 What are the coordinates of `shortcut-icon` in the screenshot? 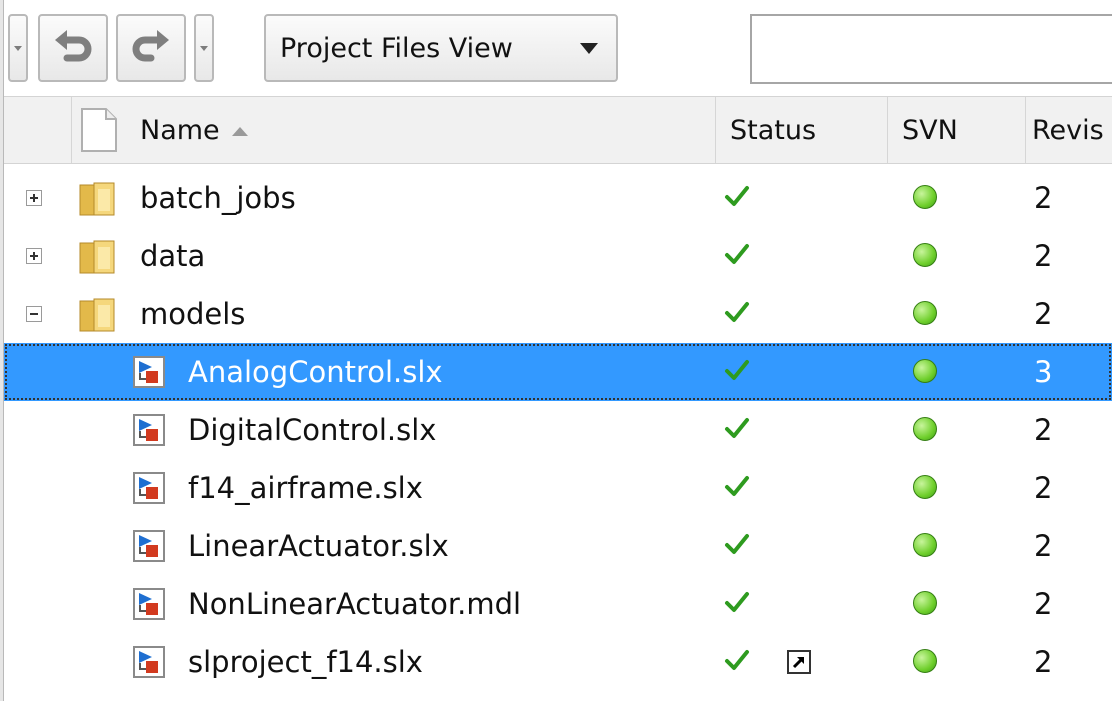 It's located at (799, 662).